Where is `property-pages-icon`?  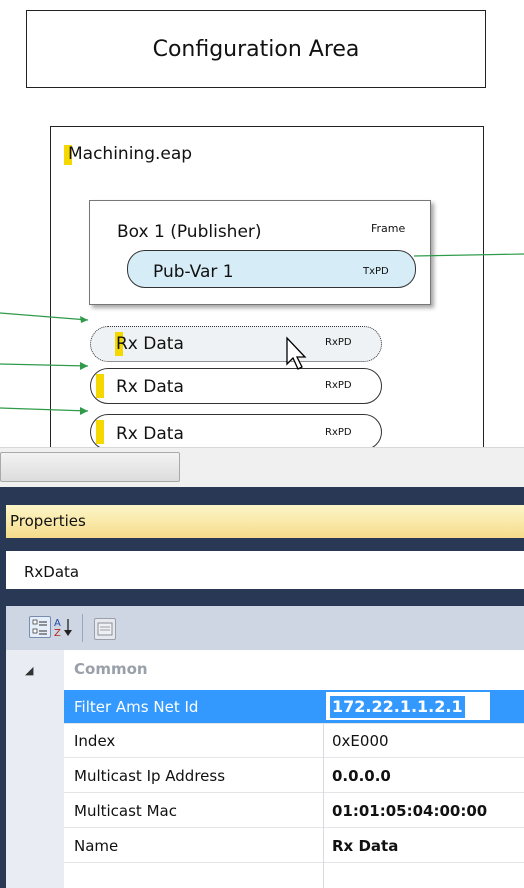 property-pages-icon is located at coordinates (105, 629).